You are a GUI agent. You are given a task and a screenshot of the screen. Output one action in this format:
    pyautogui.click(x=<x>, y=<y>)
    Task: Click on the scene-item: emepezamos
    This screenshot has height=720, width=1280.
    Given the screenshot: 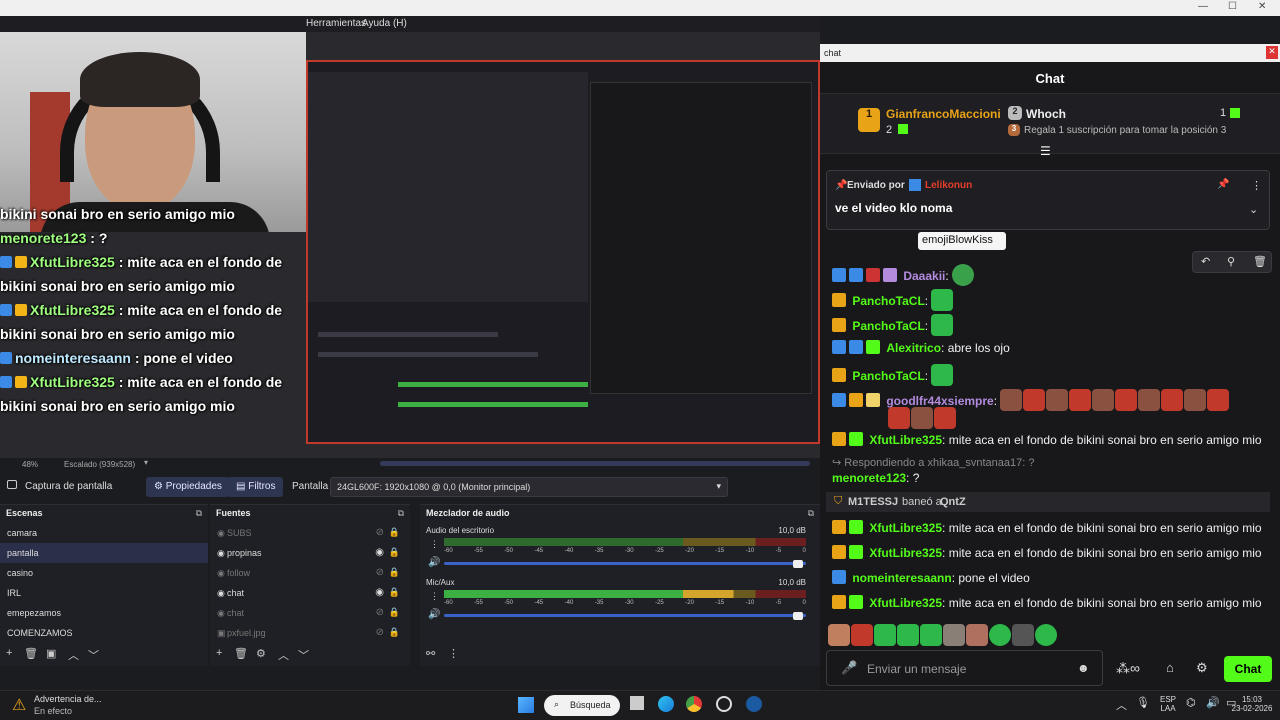 What is the action you would take?
    pyautogui.click(x=104, y=613)
    